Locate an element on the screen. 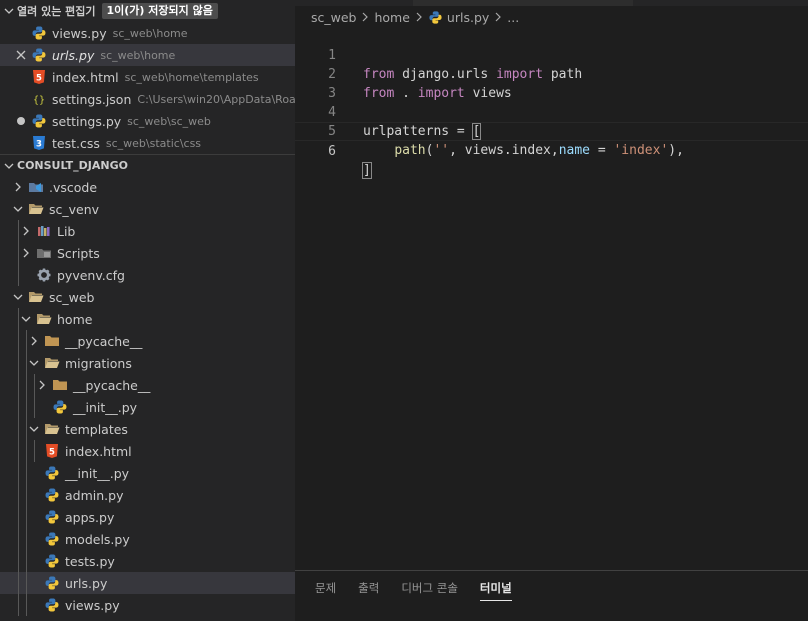  tree-item-home: home is located at coordinates (147, 319).